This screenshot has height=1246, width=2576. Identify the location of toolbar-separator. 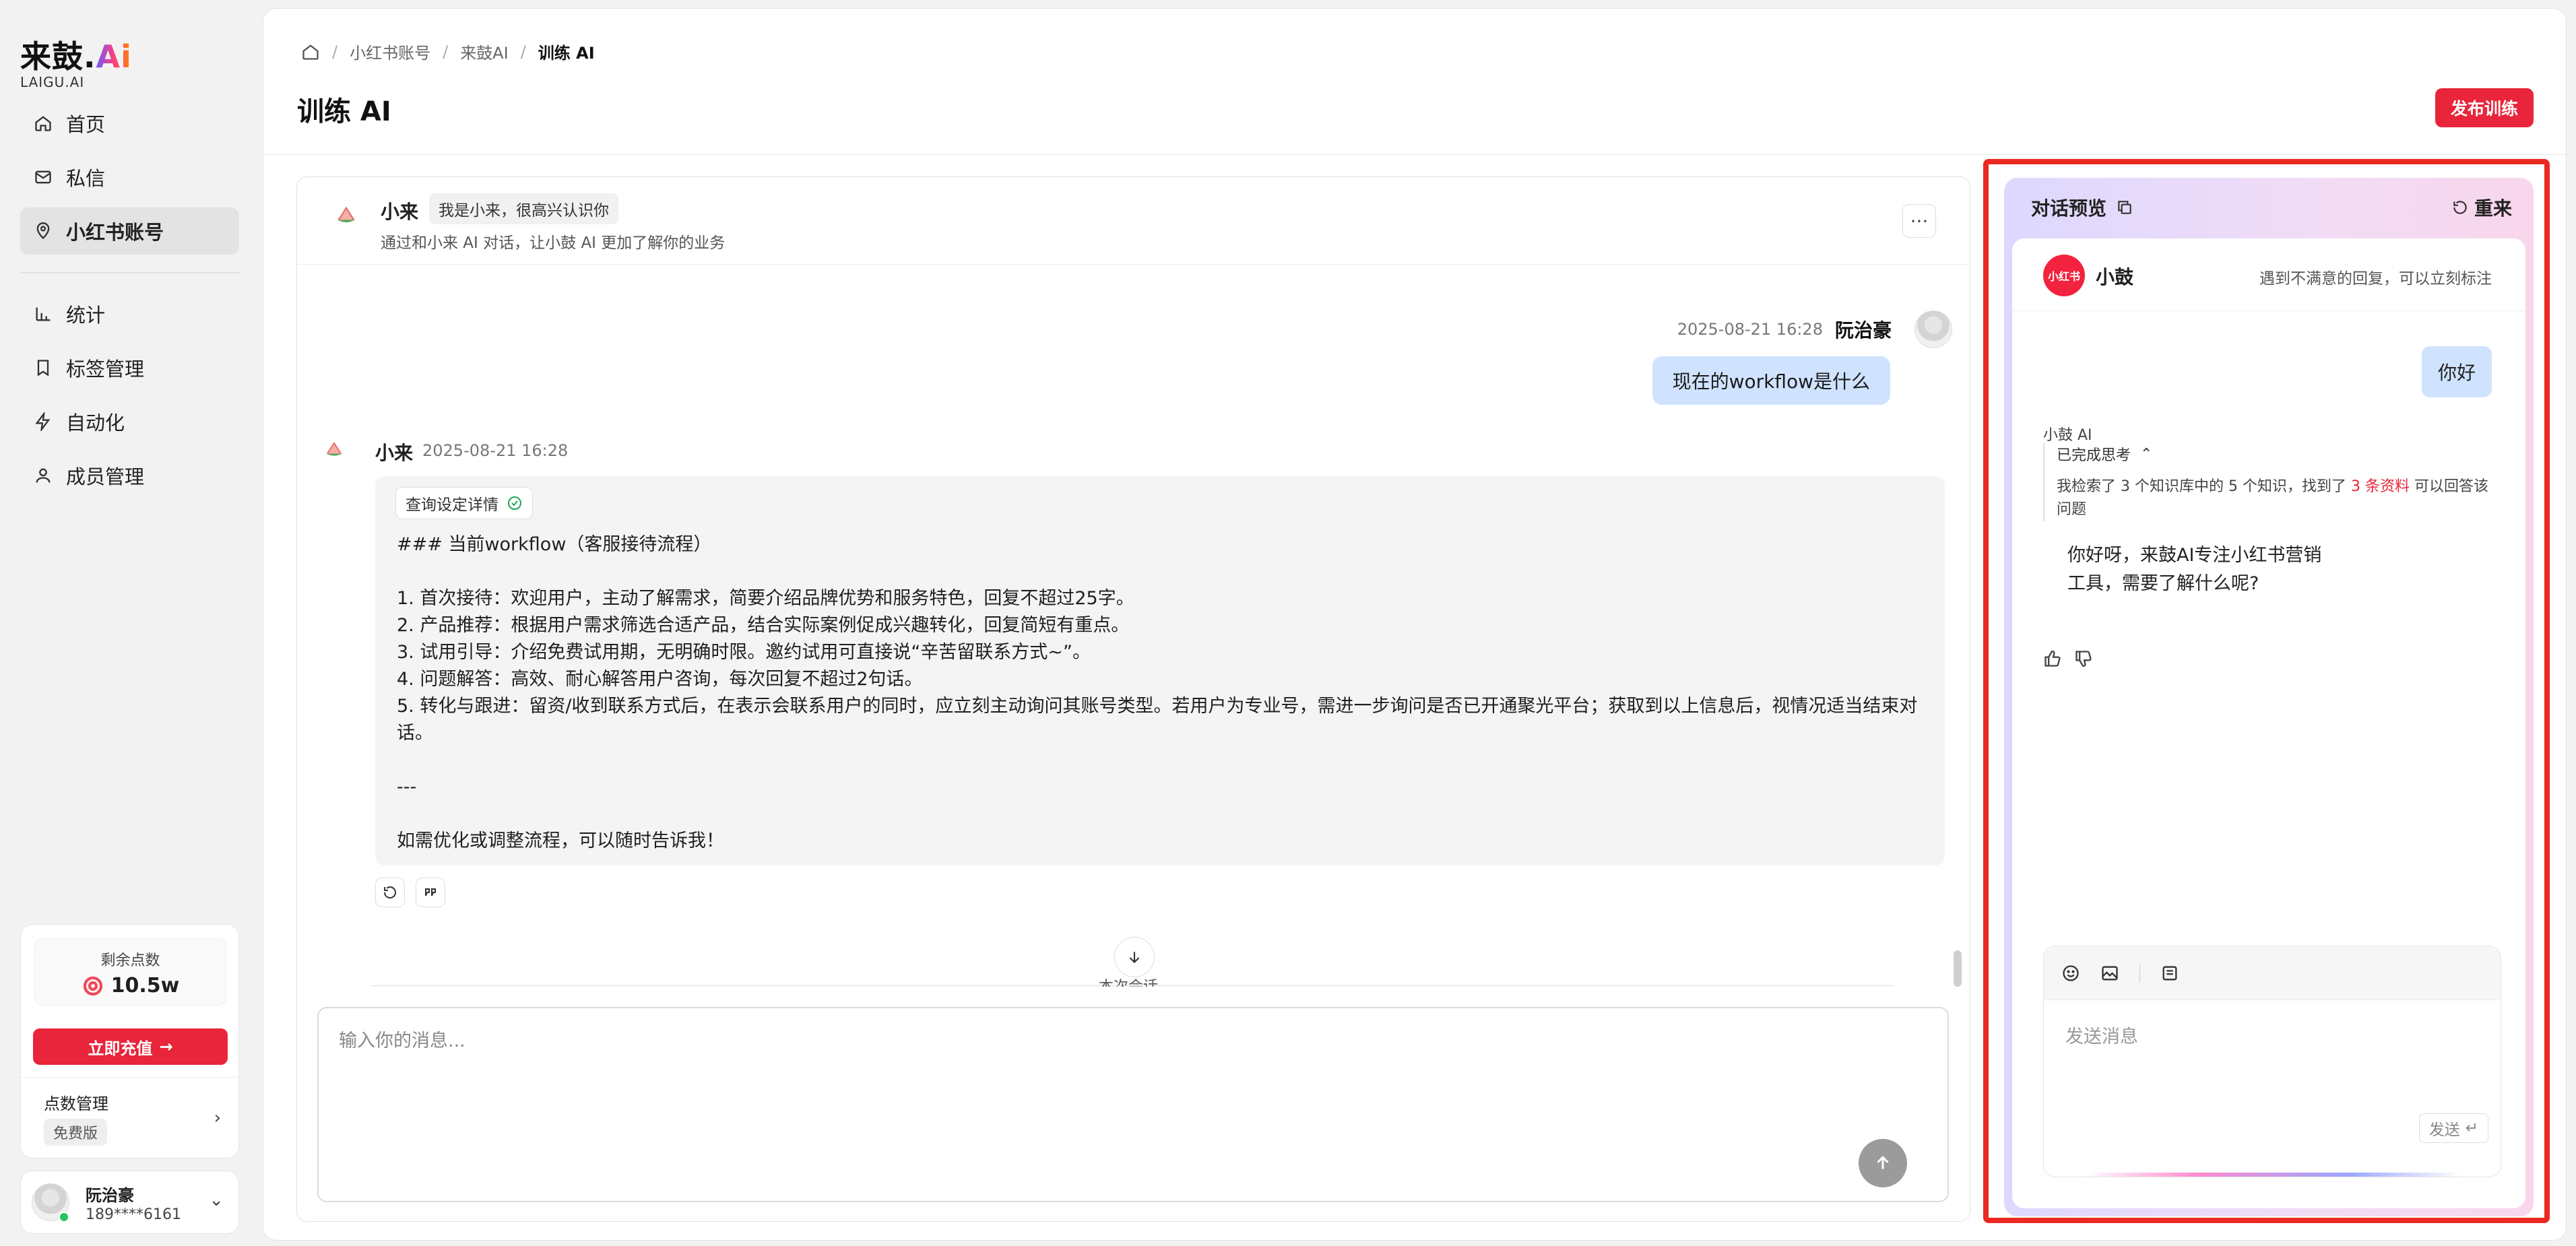
(2139, 973).